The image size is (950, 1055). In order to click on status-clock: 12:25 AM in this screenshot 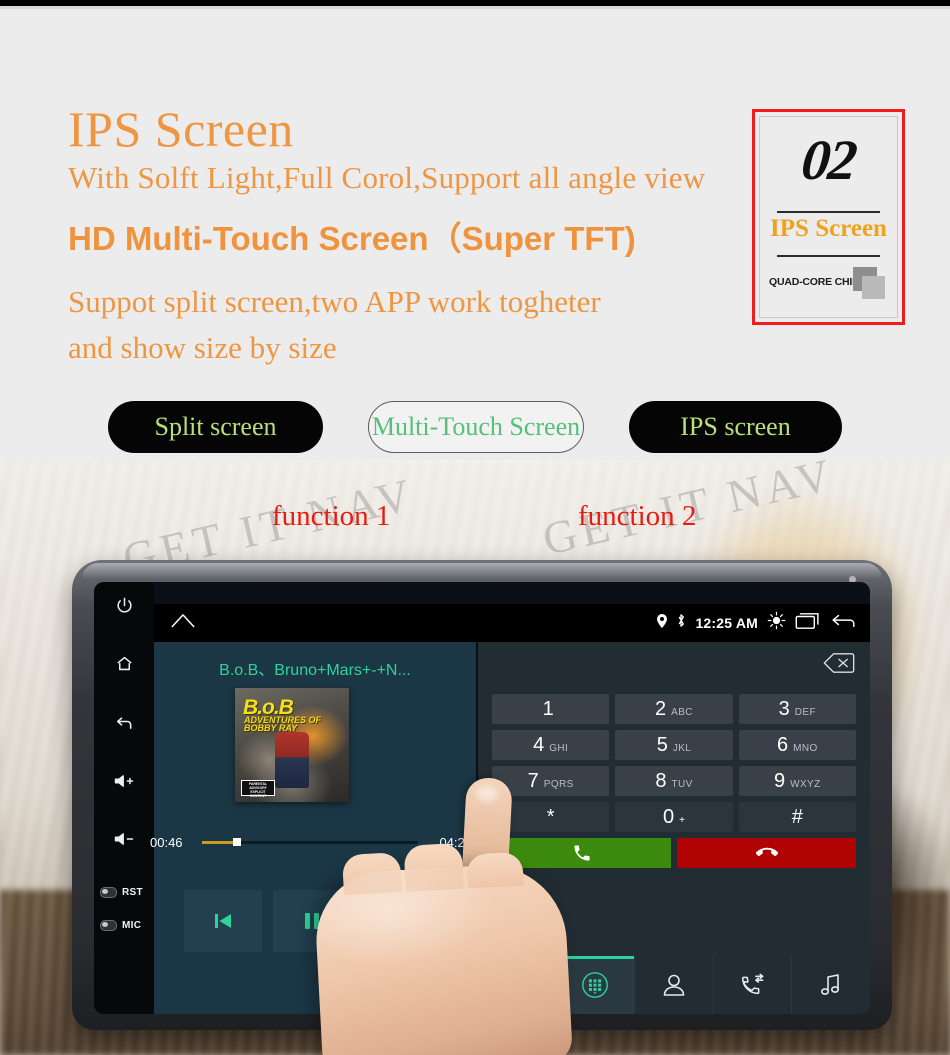, I will do `click(726, 623)`.